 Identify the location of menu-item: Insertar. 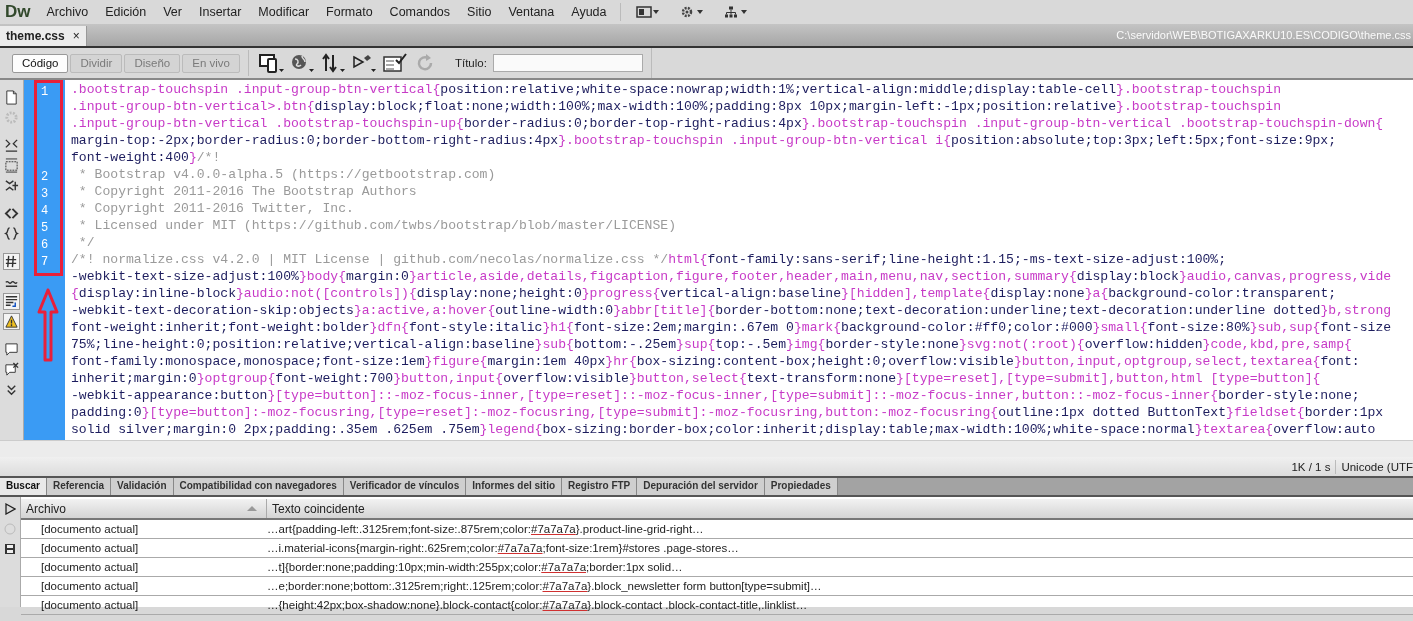
(220, 12).